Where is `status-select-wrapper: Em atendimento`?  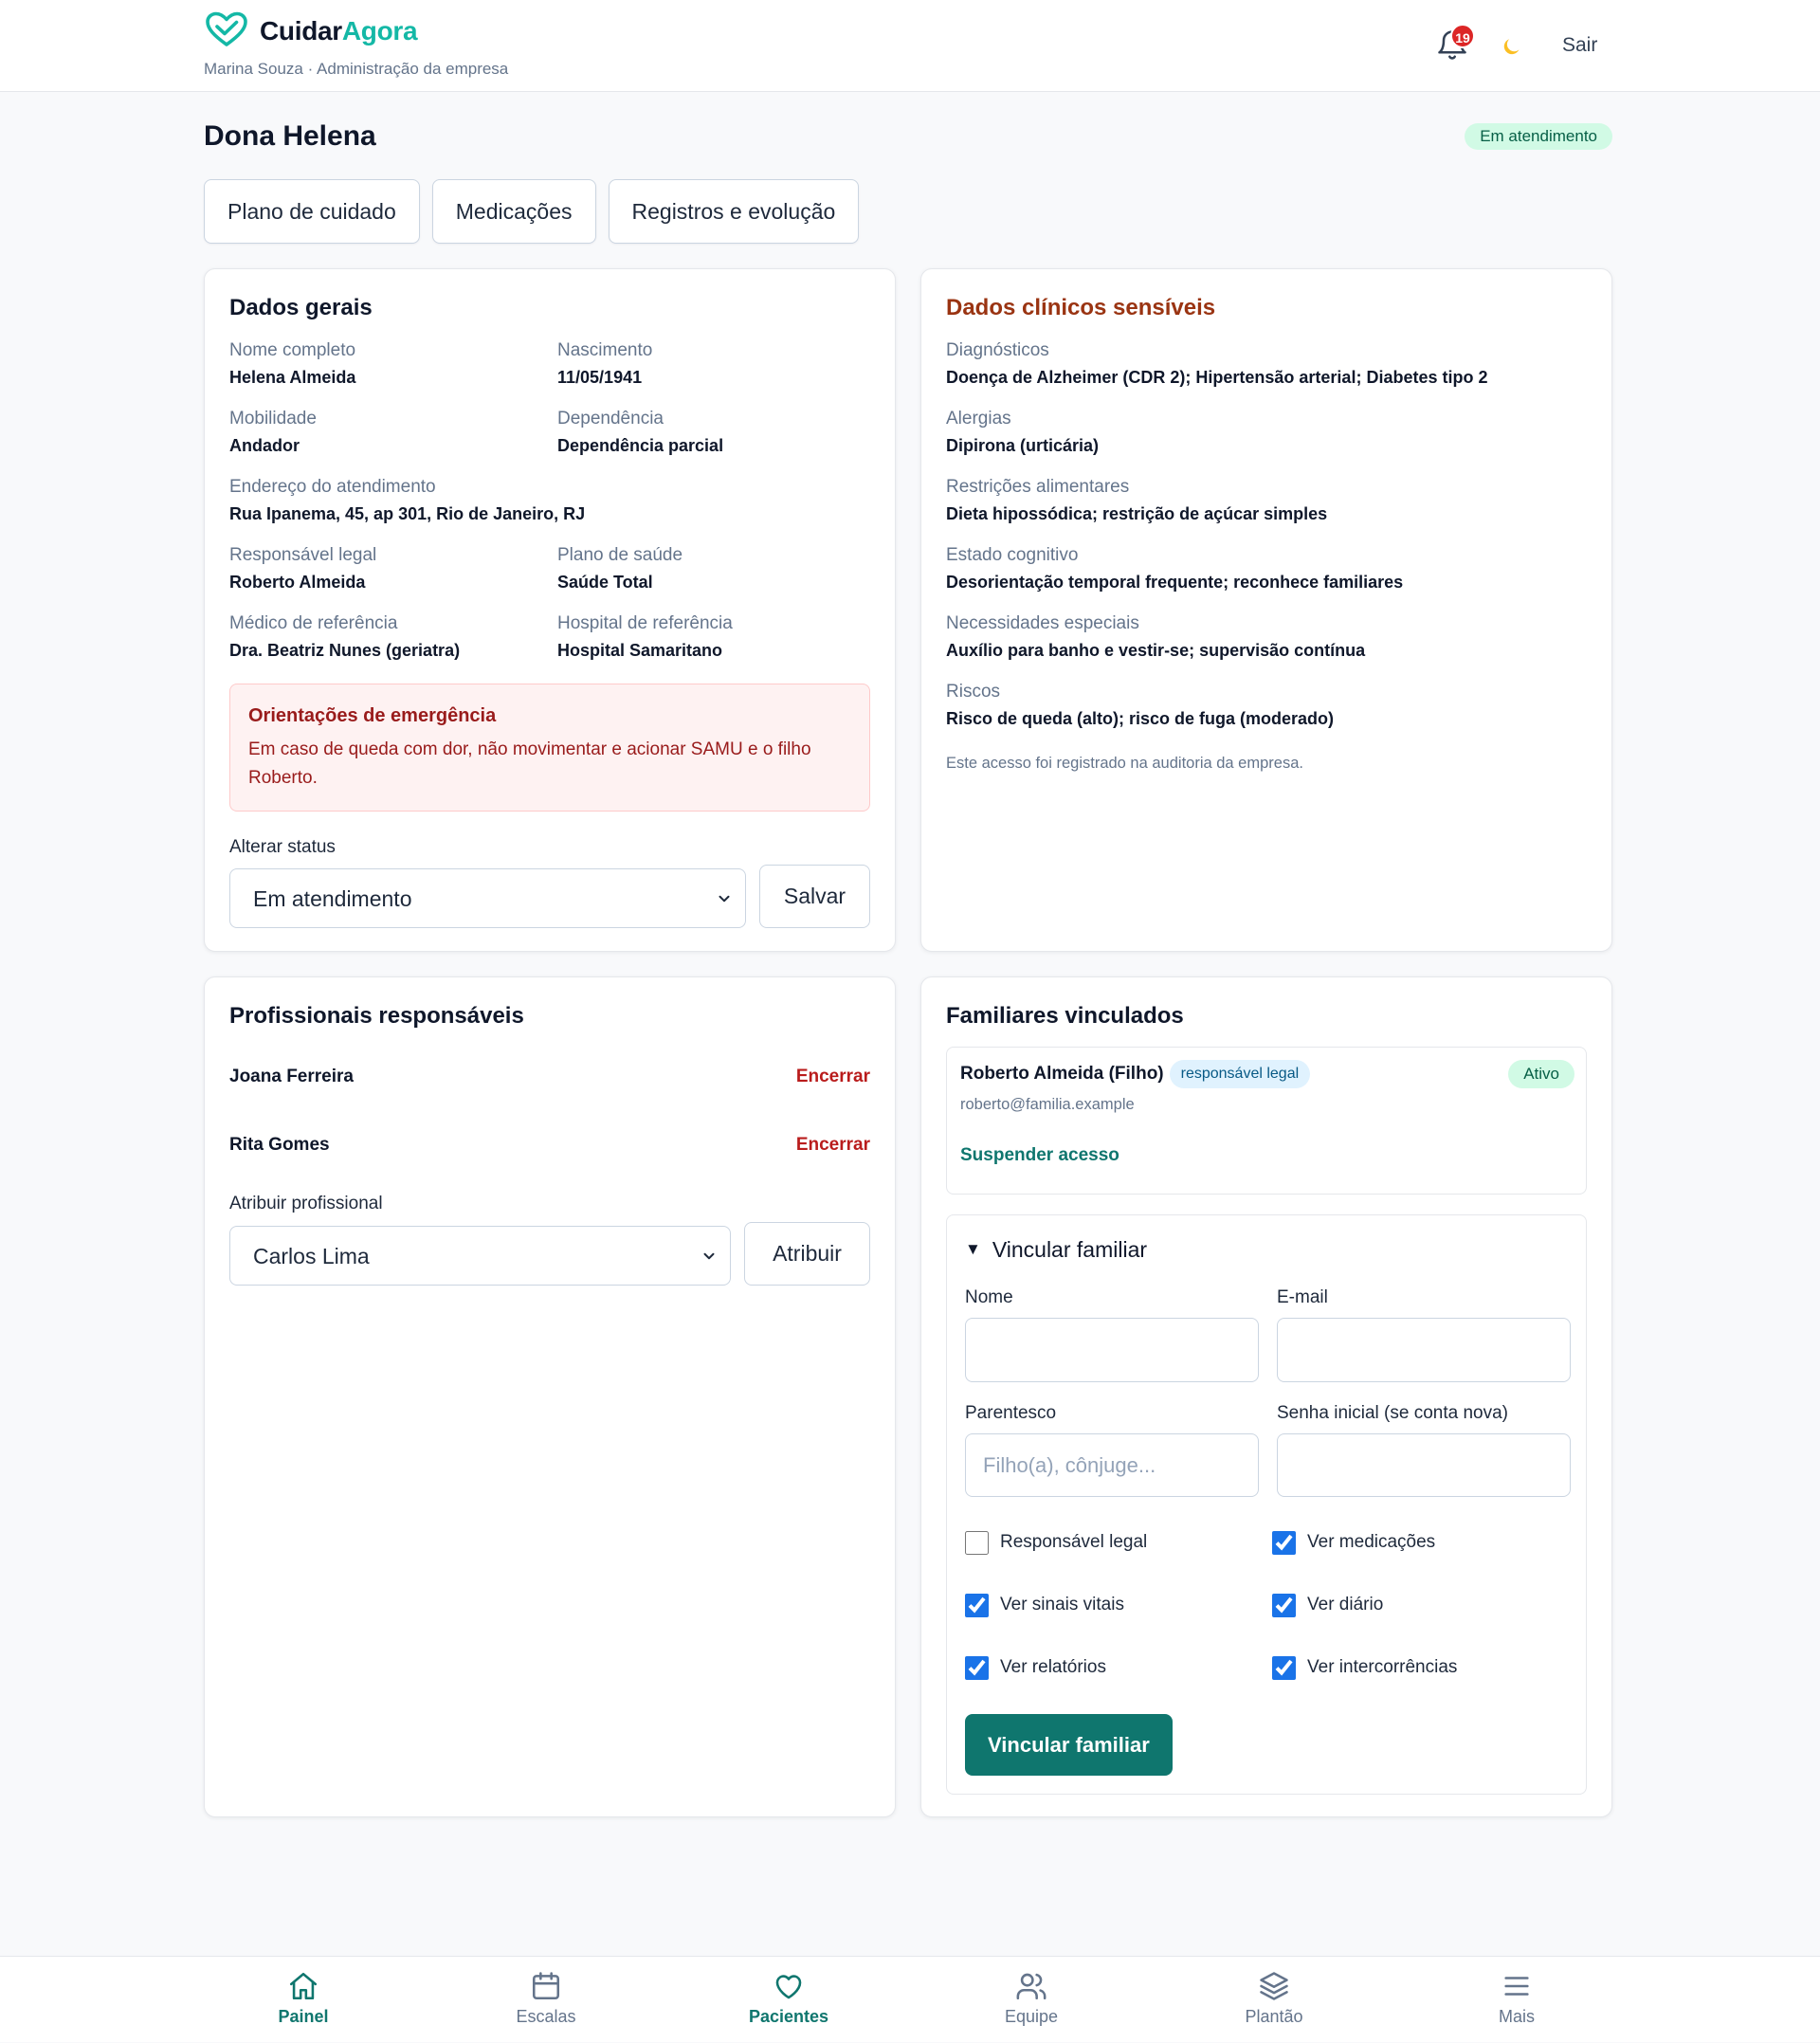
status-select-wrapper: Em atendimento is located at coordinates (487, 898).